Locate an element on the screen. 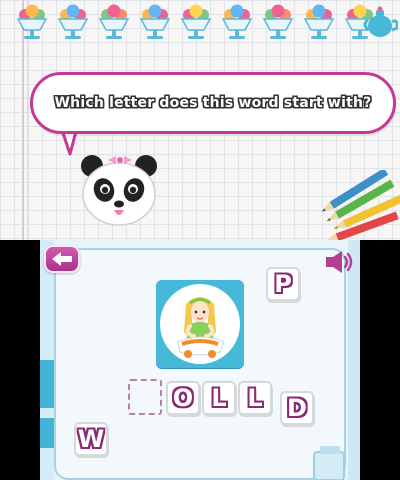  panda-icon is located at coordinates (119, 190).